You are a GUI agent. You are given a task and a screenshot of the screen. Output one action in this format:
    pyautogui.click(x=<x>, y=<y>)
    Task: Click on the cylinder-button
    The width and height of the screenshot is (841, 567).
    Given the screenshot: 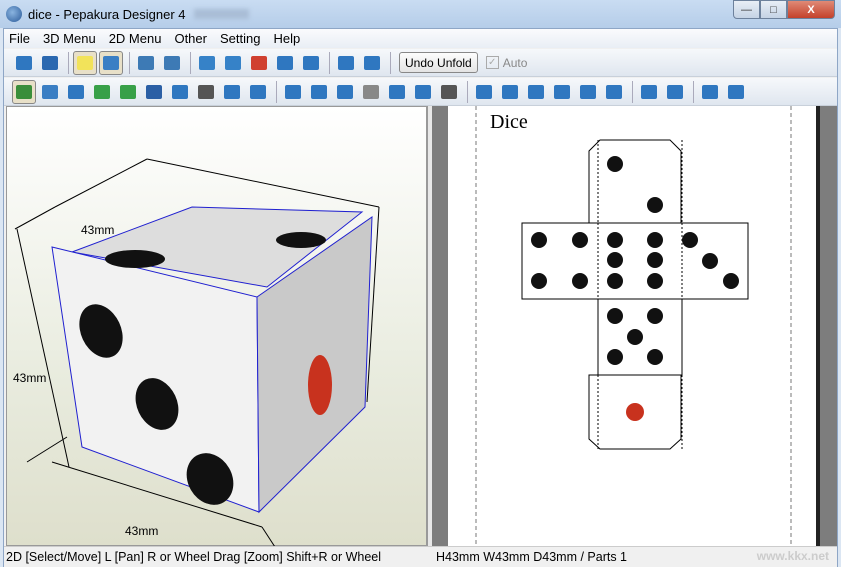 What is the action you would take?
    pyautogui.click(x=233, y=63)
    